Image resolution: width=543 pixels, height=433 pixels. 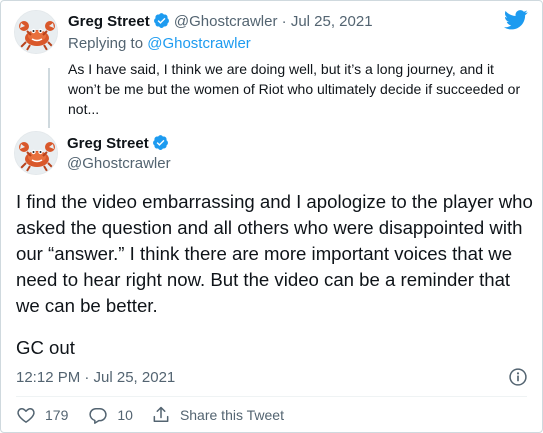 What do you see at coordinates (231, 415) in the screenshot?
I see `share-label: Share this Tweet` at bounding box center [231, 415].